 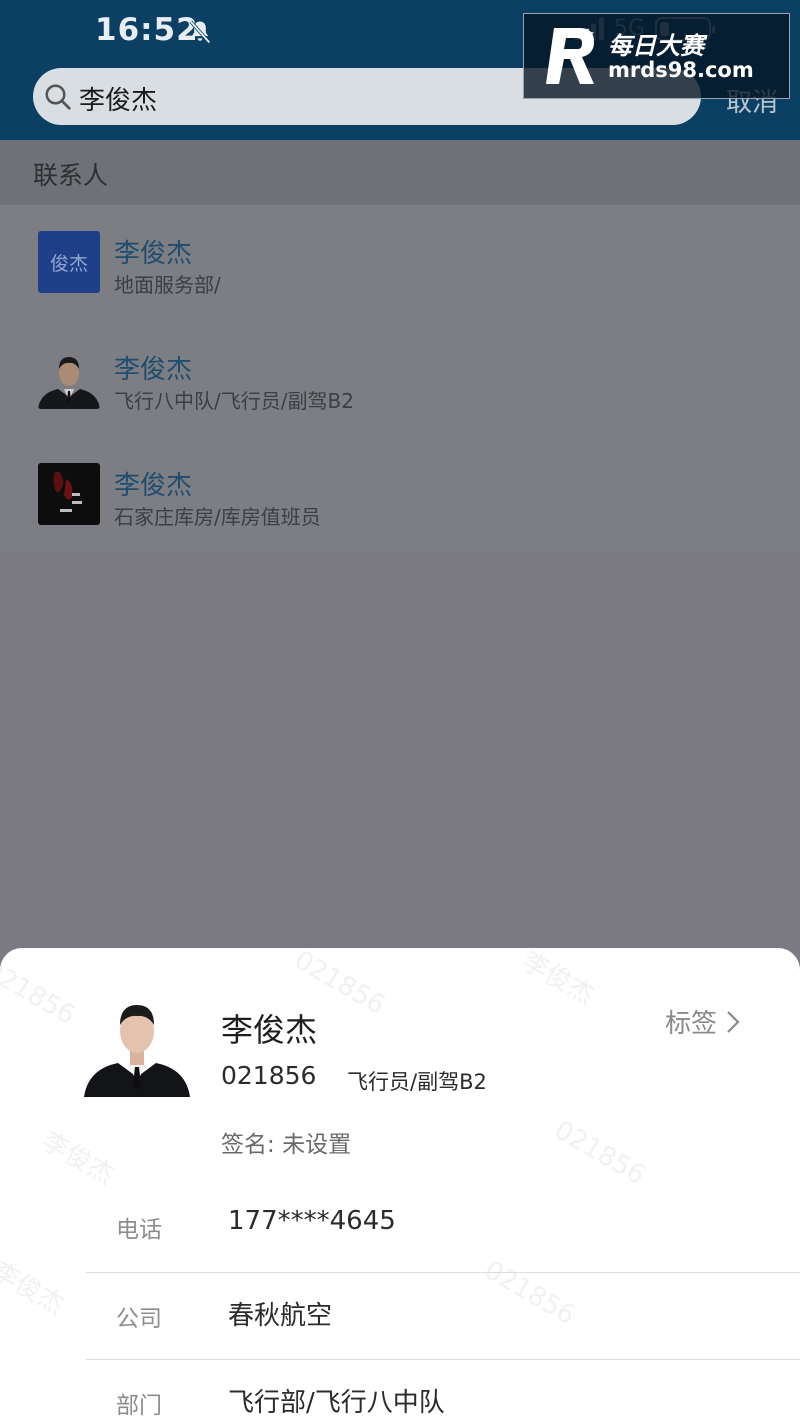 What do you see at coordinates (234, 401) in the screenshot?
I see `contact-subtitle: 飞行八中队/飞行员/副驾B2` at bounding box center [234, 401].